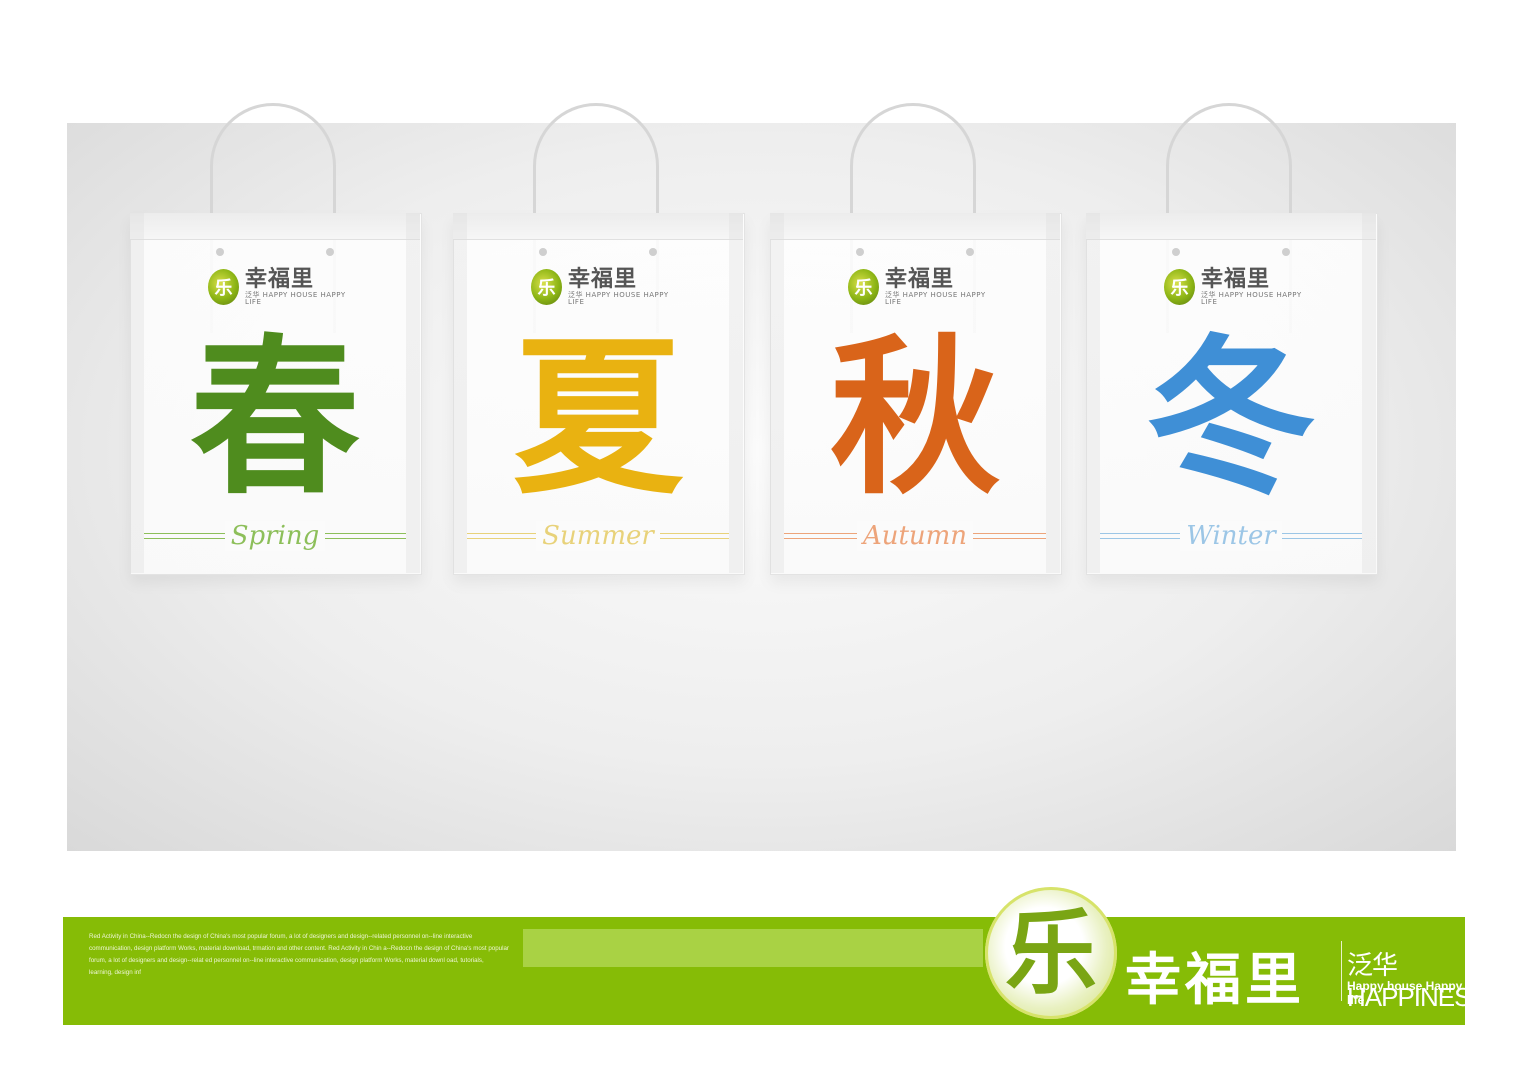 This screenshot has height=1080, width=1527. I want to click on bag-summer: 乐 幸福里 泛华 HAPPY HOUSE HAPPY LIFE 夏 Summer, so click(599, 353).